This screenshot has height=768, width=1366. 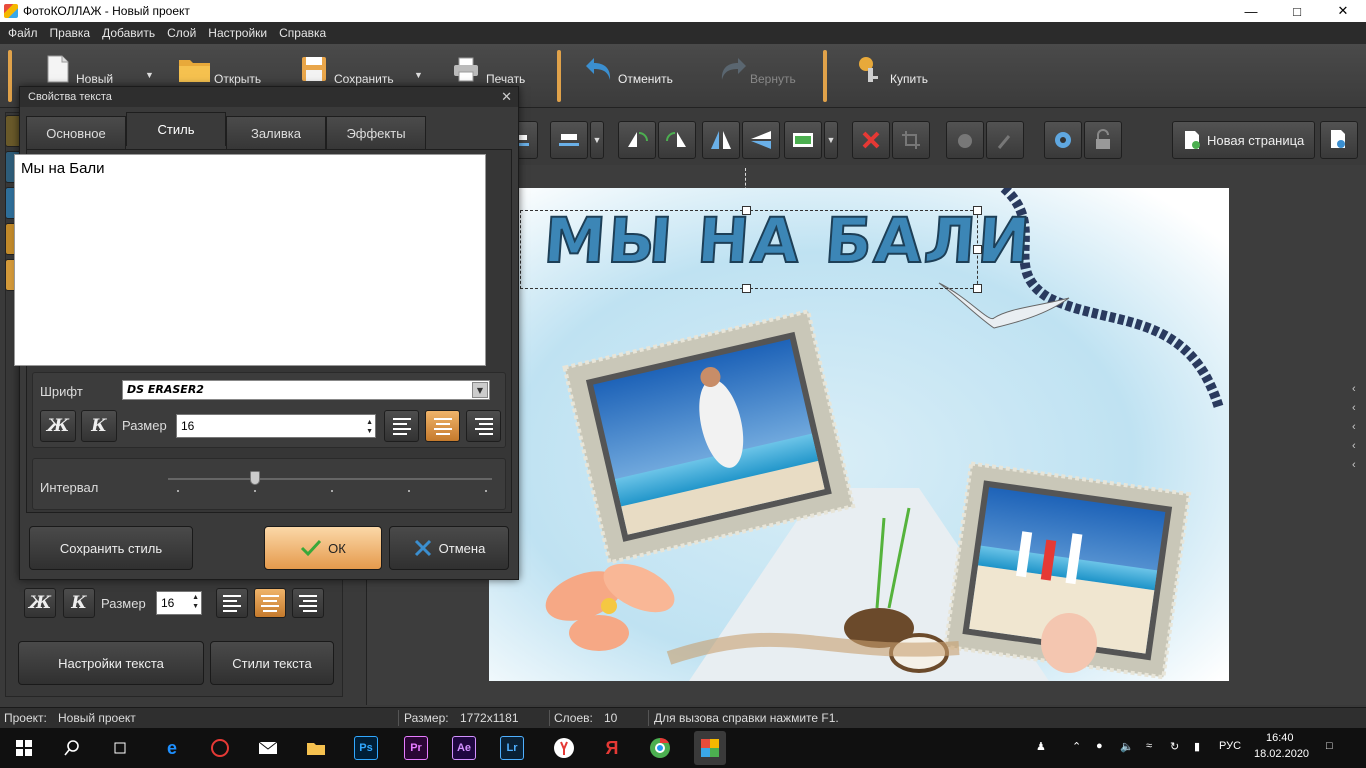 I want to click on app-icon, so click(x=11, y=11).